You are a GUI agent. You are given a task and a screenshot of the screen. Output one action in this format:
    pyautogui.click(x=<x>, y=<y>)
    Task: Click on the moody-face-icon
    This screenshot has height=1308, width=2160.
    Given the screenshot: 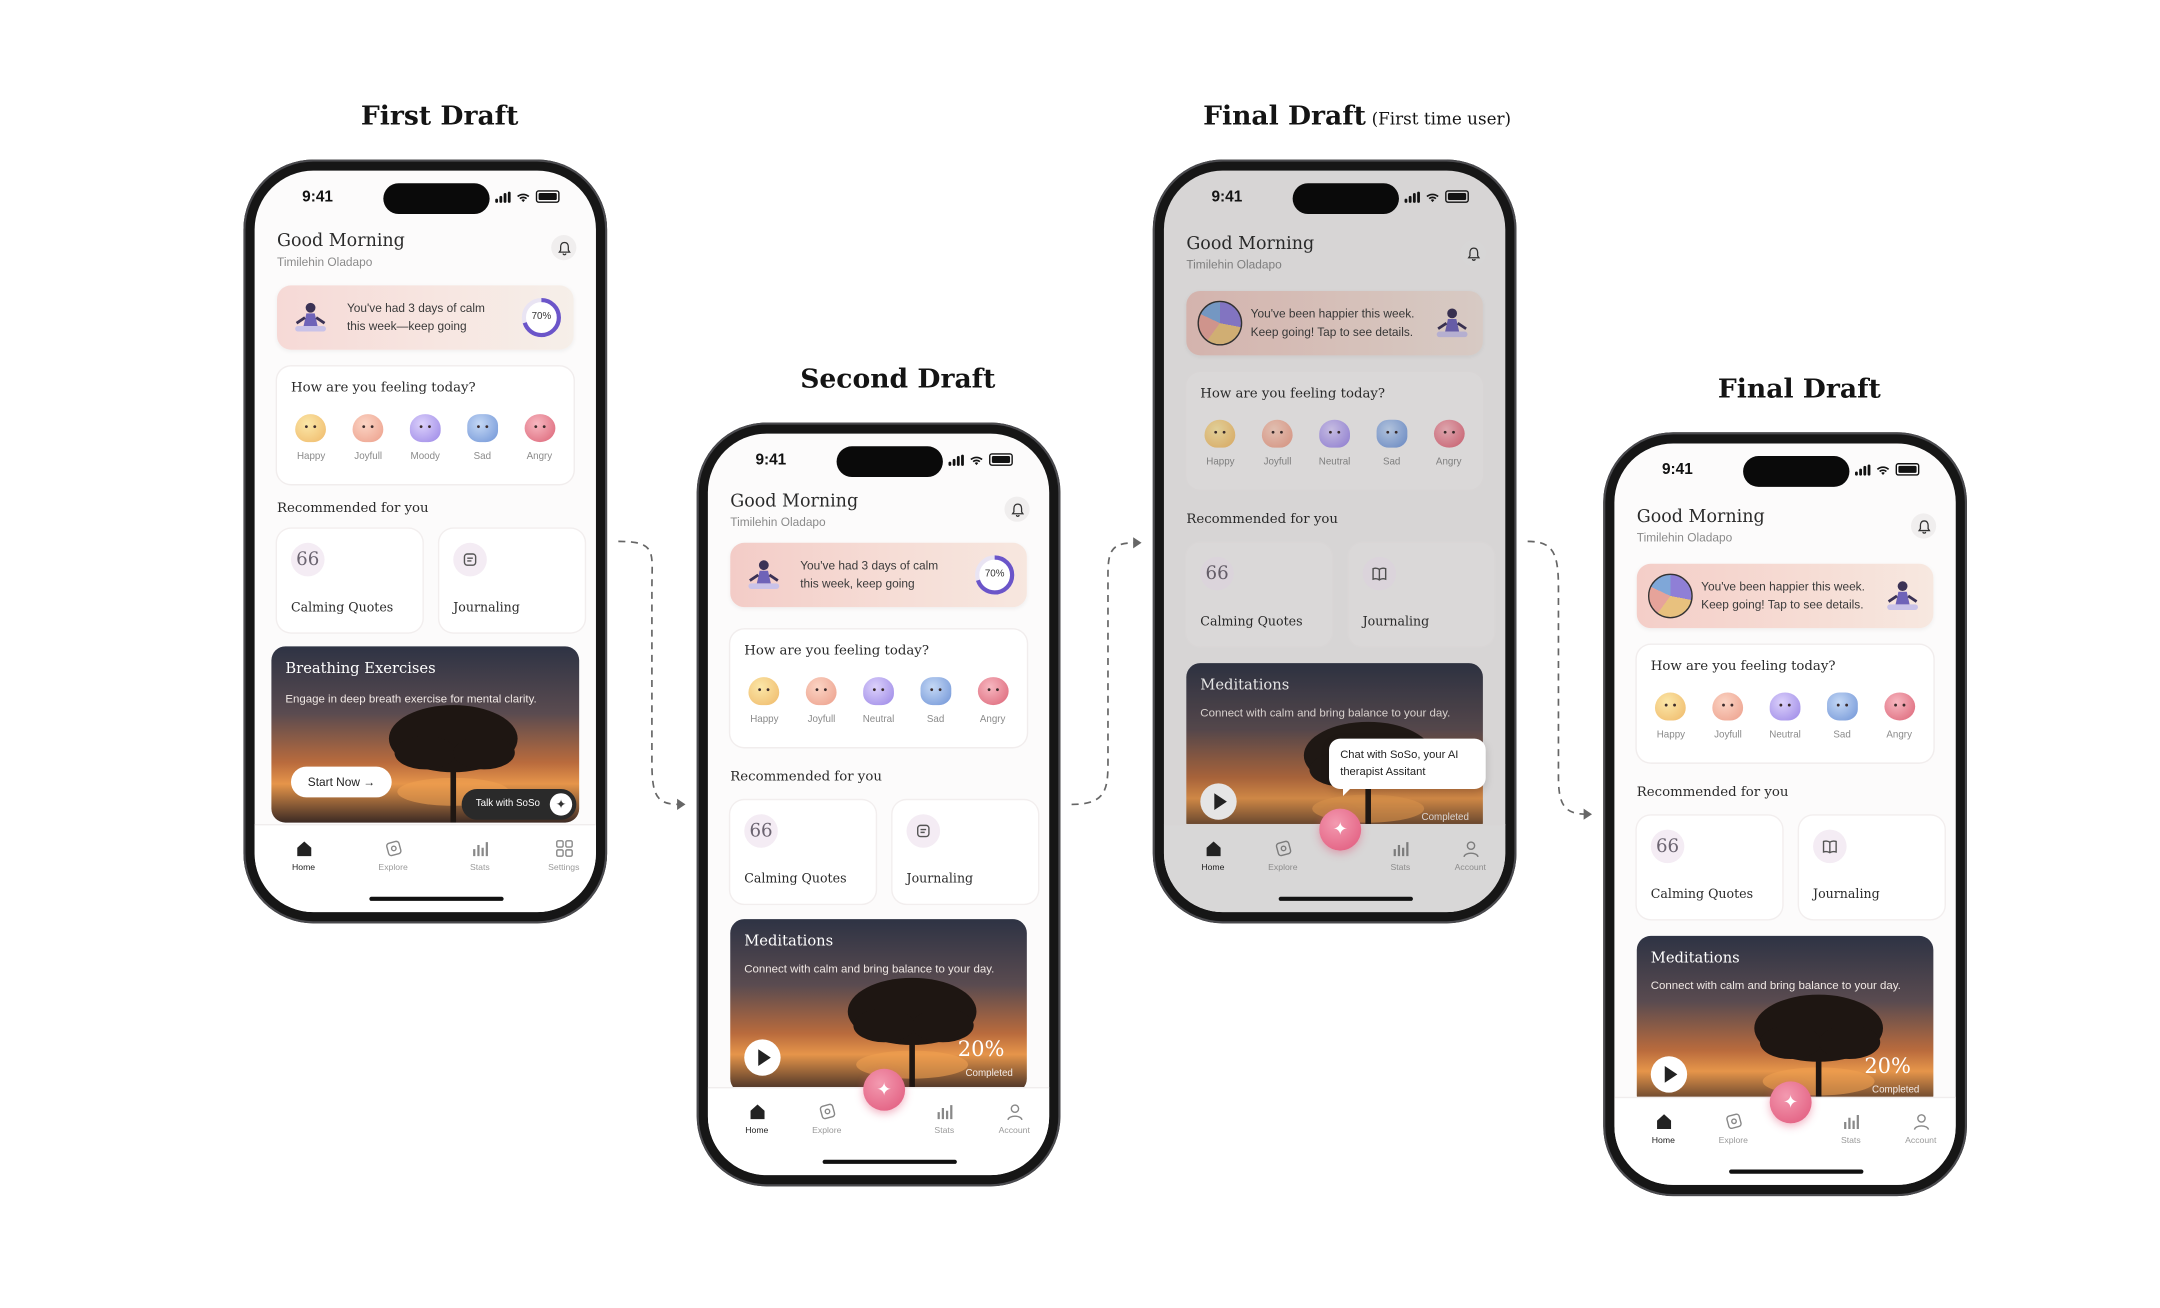 What is the action you would take?
    pyautogui.click(x=425, y=428)
    